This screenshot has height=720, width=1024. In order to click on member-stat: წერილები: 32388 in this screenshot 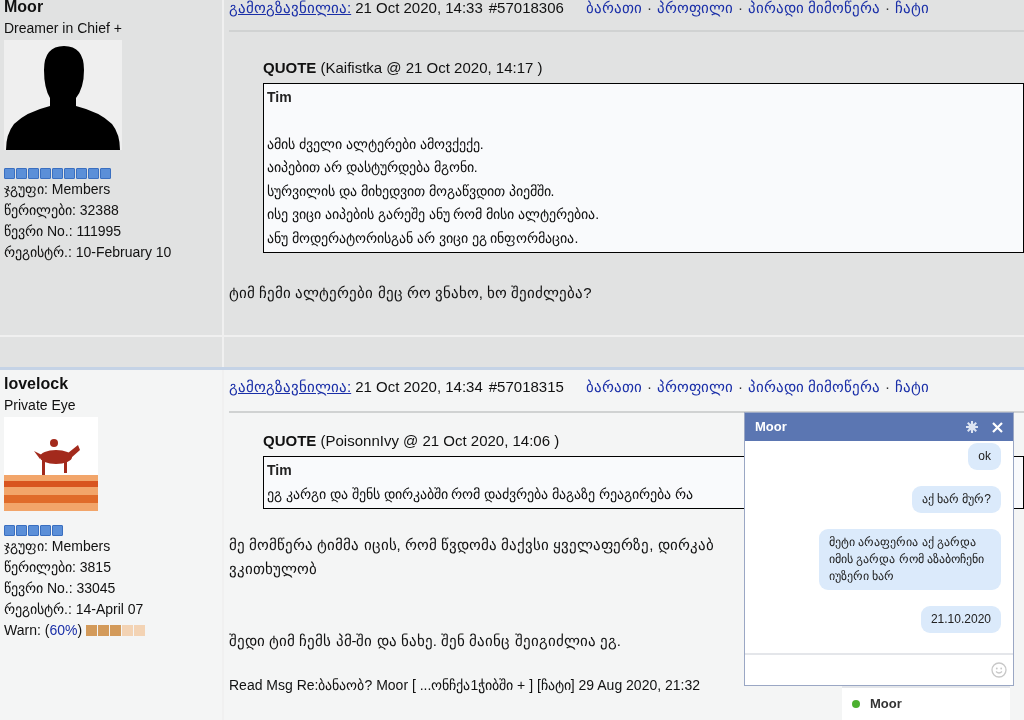, I will do `click(62, 211)`.